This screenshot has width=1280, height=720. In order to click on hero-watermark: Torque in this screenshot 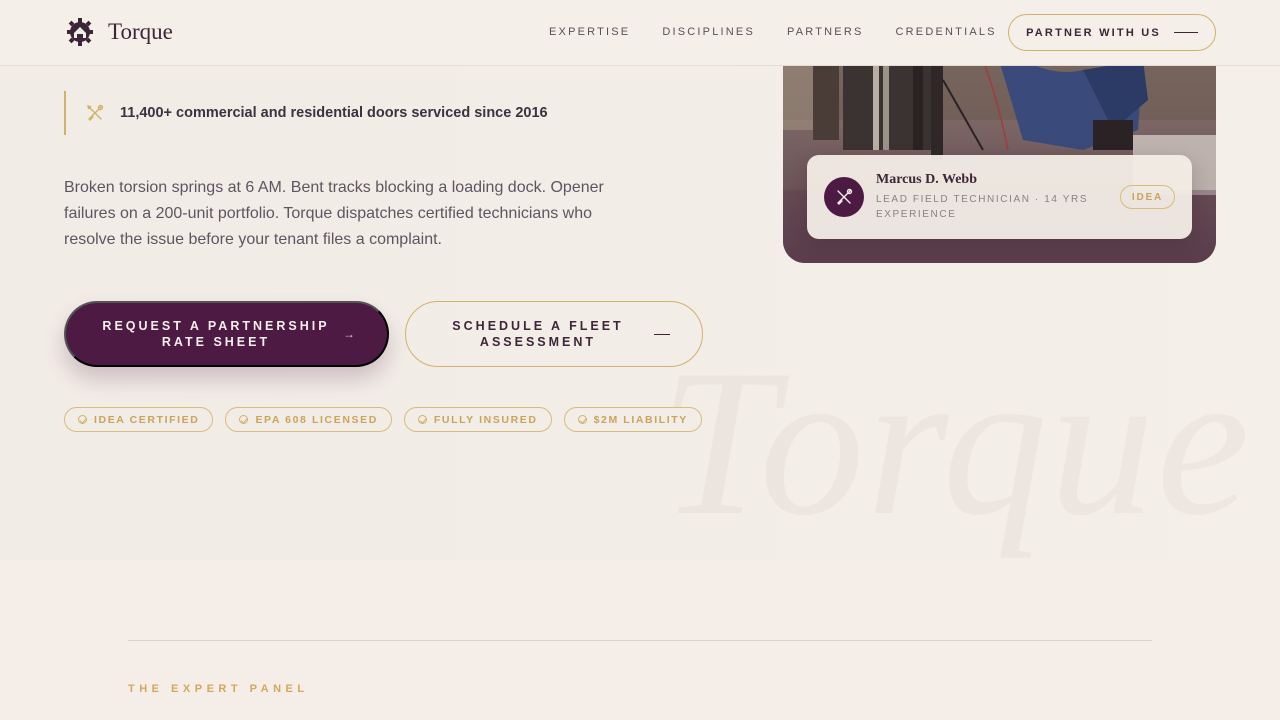, I will do `click(956, 443)`.